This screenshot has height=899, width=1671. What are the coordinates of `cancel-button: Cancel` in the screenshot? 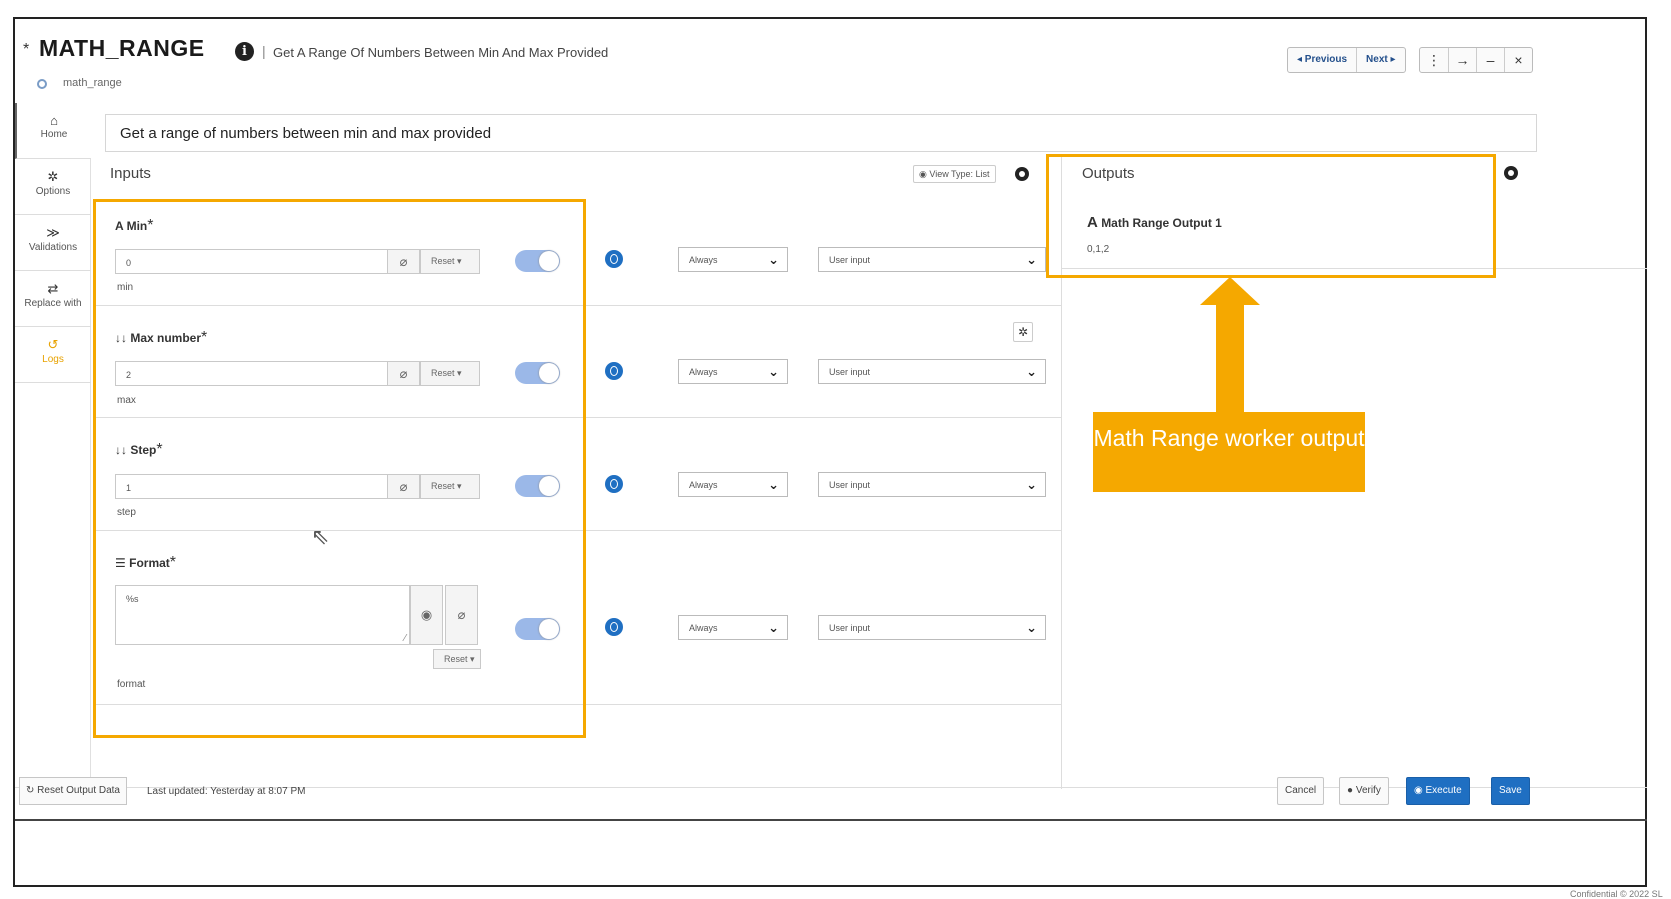 It's located at (1301, 791).